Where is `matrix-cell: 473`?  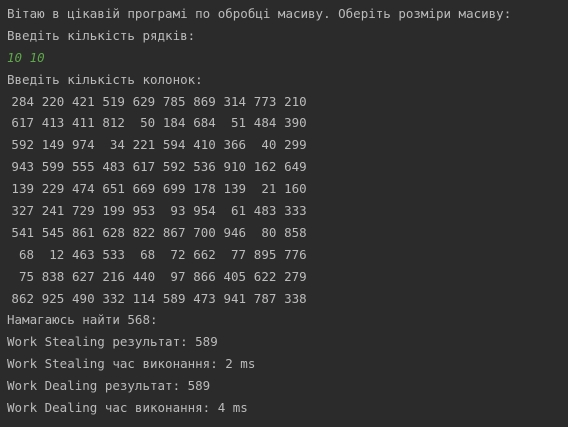
matrix-cell: 473 is located at coordinates (204, 298).